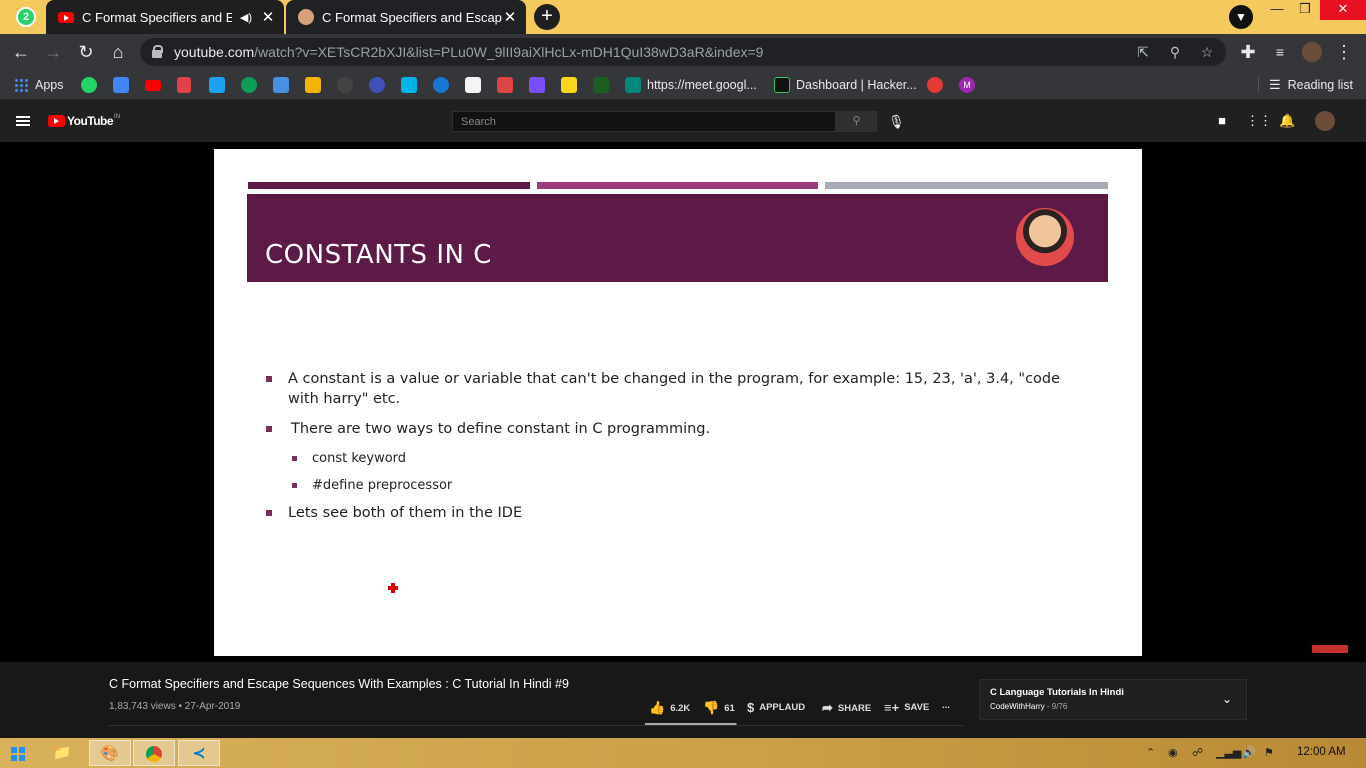 The image size is (1366, 768). What do you see at coordinates (313, 85) in the screenshot?
I see `photos-icon` at bounding box center [313, 85].